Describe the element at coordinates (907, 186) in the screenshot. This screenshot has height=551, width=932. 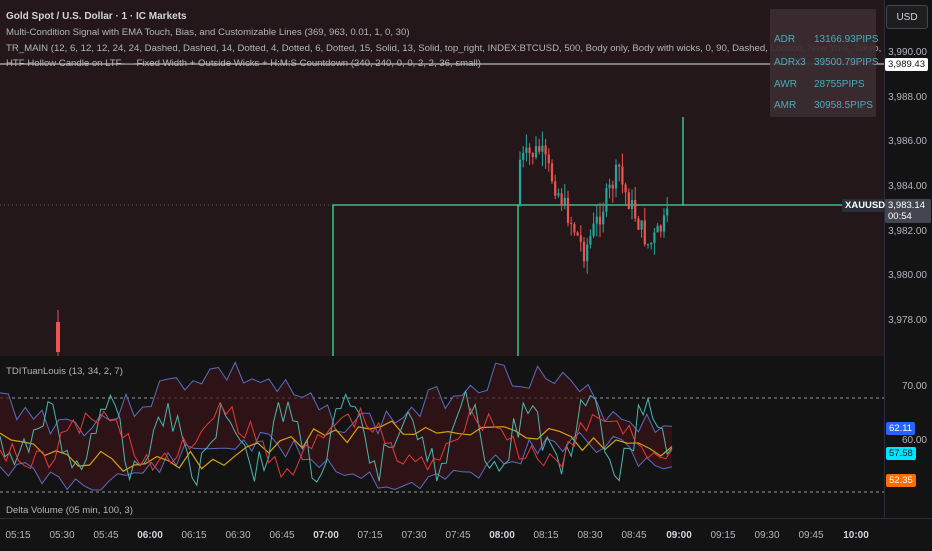
I see `price-tick: 3,984.00` at that location.